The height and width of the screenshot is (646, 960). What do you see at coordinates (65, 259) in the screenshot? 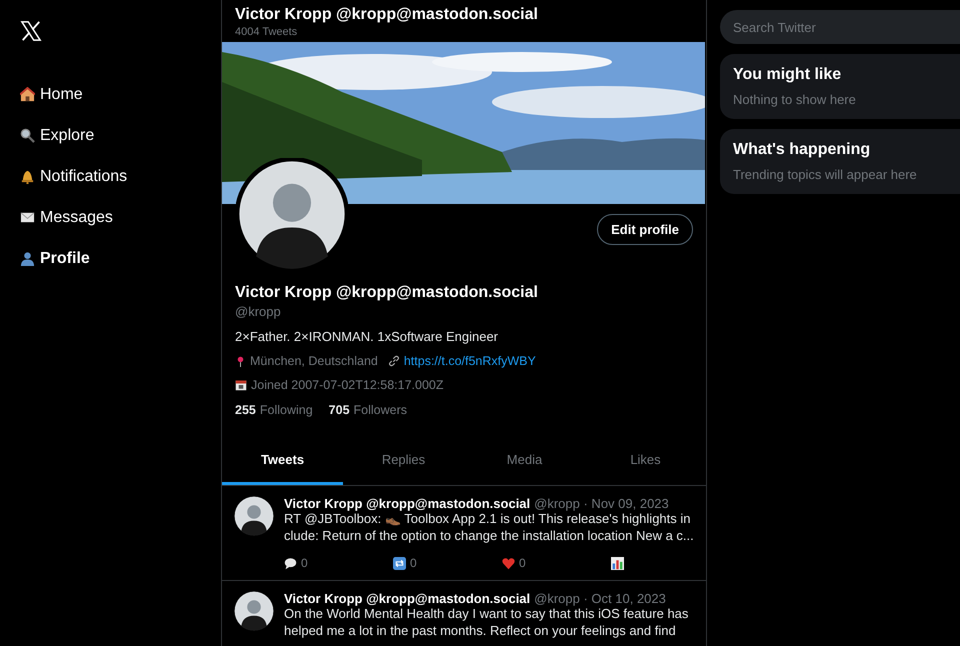
I see `nav-label: Profile` at bounding box center [65, 259].